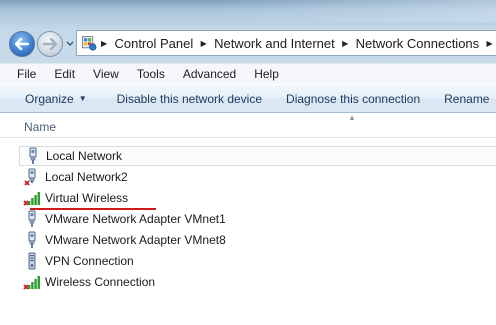 The image size is (496, 325). Describe the element at coordinates (257, 282) in the screenshot. I see `list-item: Wireless Connection` at that location.